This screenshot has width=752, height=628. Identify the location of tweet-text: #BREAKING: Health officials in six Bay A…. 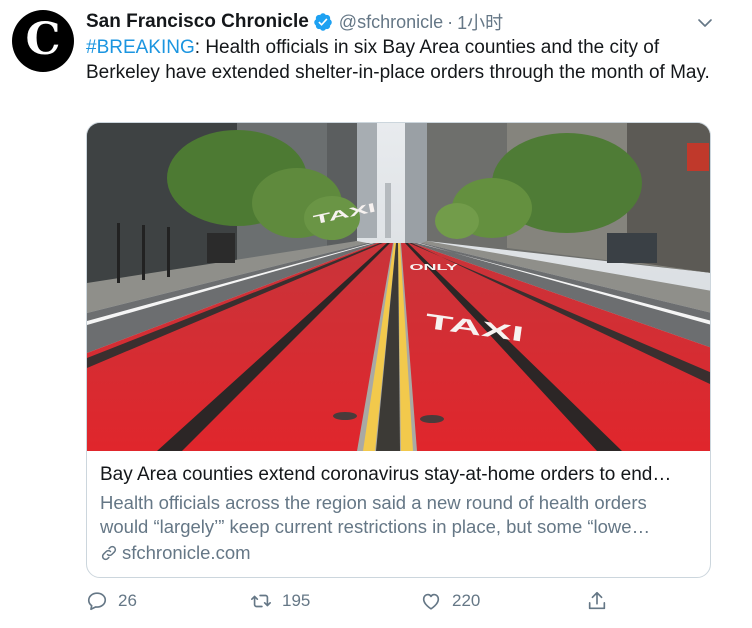
(401, 60).